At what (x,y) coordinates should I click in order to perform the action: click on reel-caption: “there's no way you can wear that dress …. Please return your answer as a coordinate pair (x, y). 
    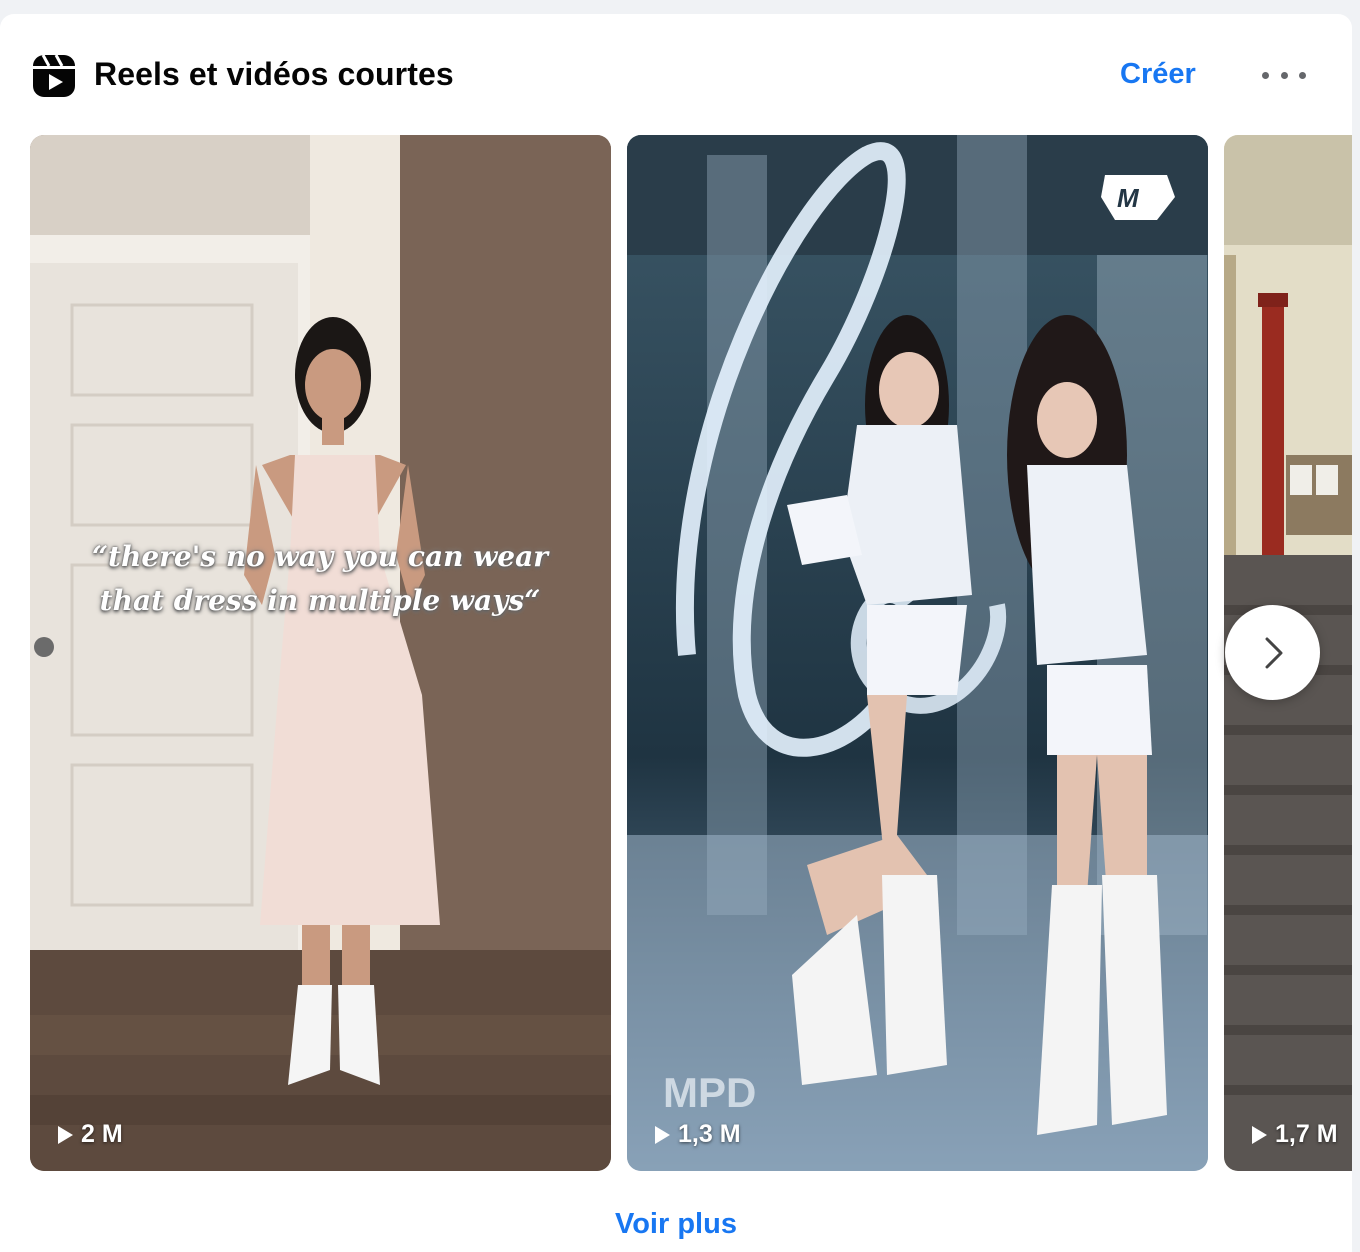
    Looking at the image, I should click on (320, 578).